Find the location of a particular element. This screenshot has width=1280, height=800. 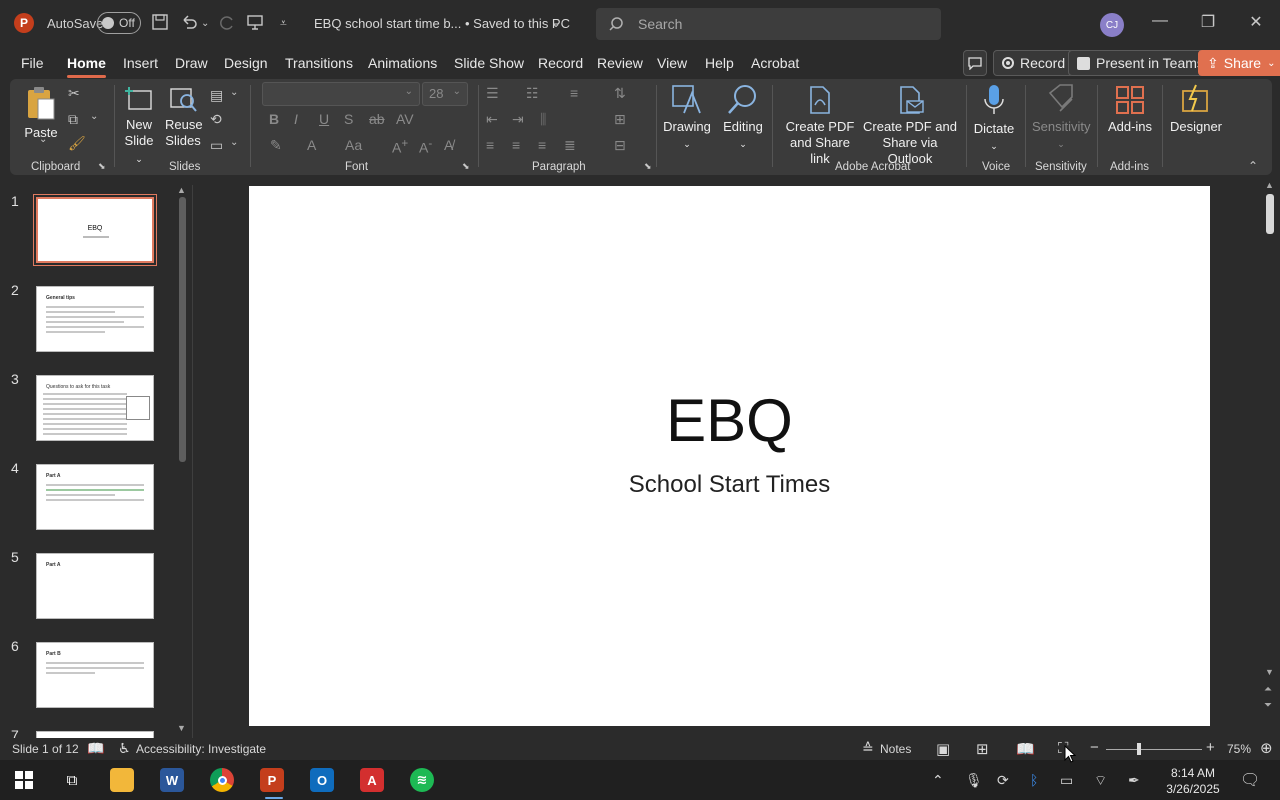

increase-indent-icon: ⇥ is located at coordinates (518, 119).